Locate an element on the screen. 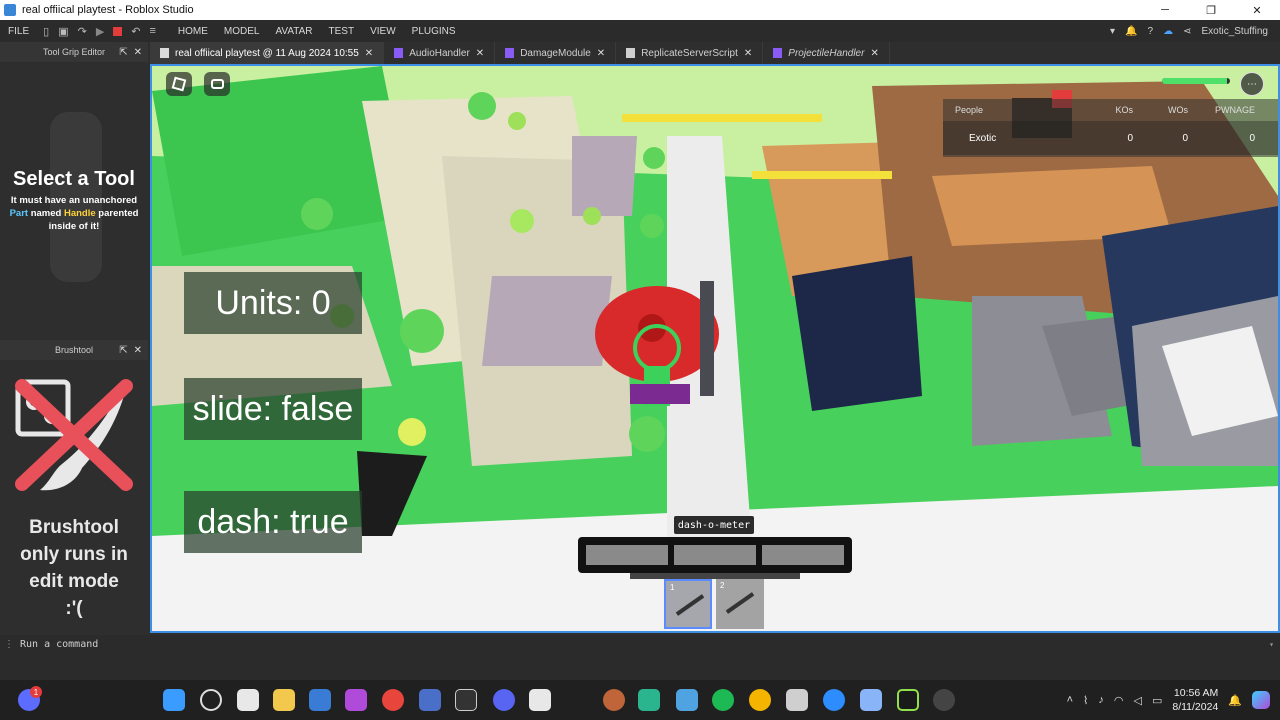 The height and width of the screenshot is (720, 1280). health-fill is located at coordinates (1194, 81).